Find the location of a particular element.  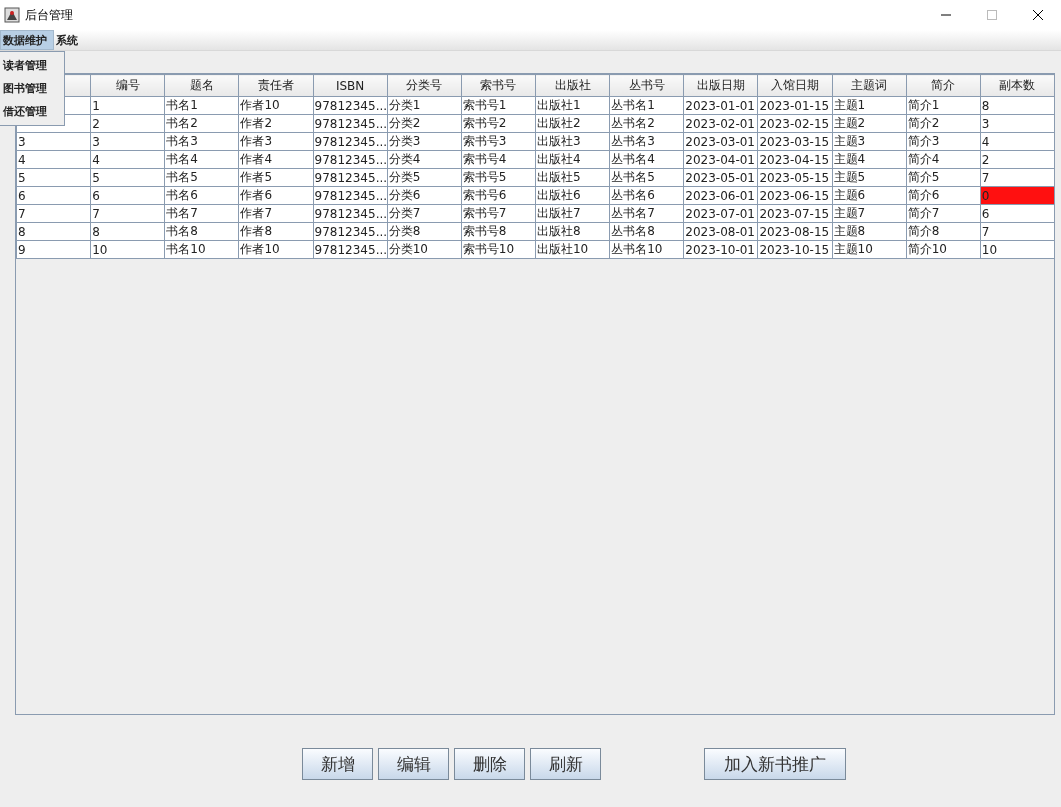

action-button: 新增 is located at coordinates (337, 764).